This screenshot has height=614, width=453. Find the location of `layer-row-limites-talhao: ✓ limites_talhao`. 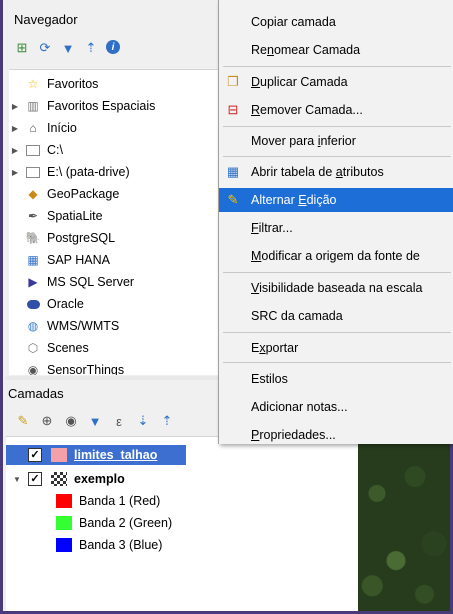

layer-row-limites-talhao: ✓ limites_talhao is located at coordinates (96, 455).